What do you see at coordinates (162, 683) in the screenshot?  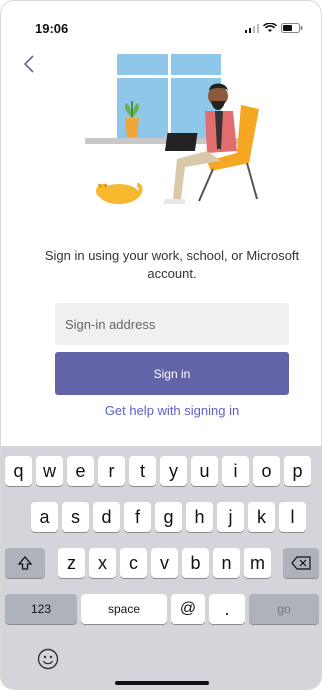 I see `home-indicator` at bounding box center [162, 683].